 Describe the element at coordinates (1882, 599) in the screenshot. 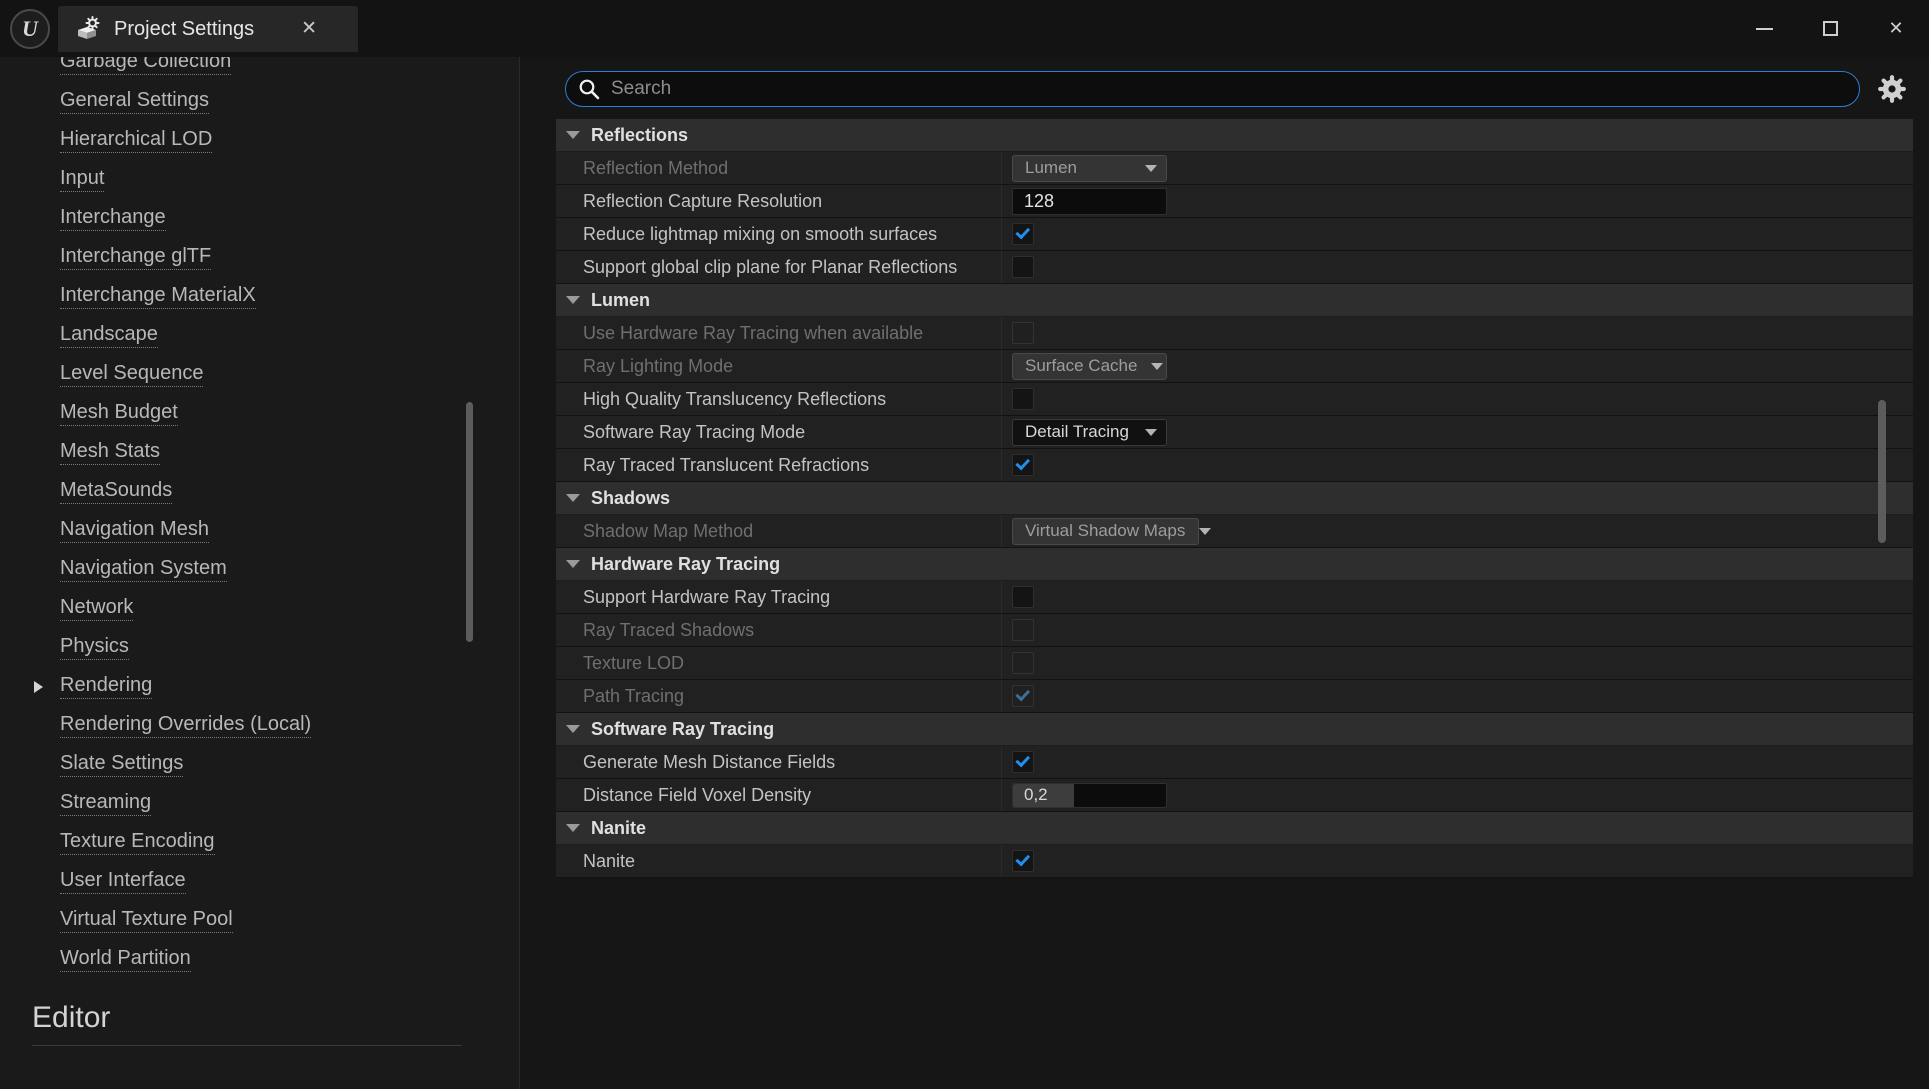

I see `detail-scrollbar-track` at that location.